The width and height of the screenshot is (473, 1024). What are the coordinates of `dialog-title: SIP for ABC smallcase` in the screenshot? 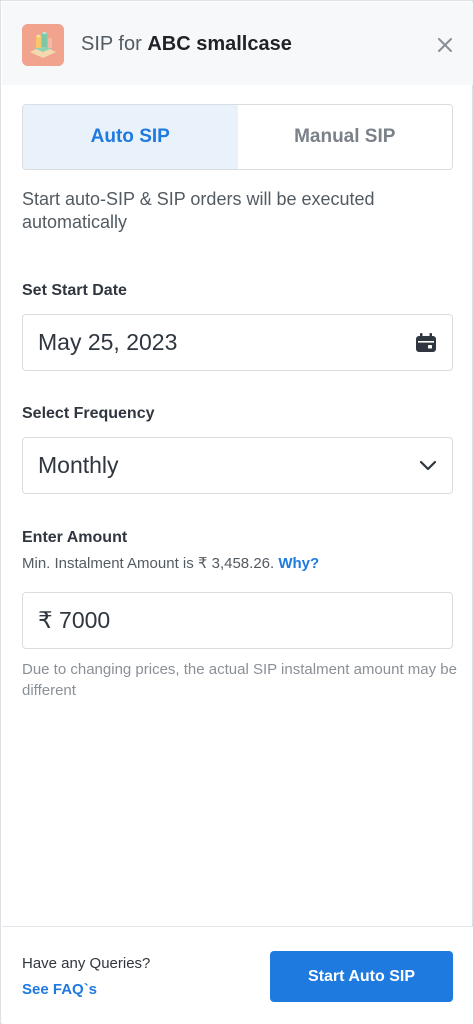 It's located at (186, 44).